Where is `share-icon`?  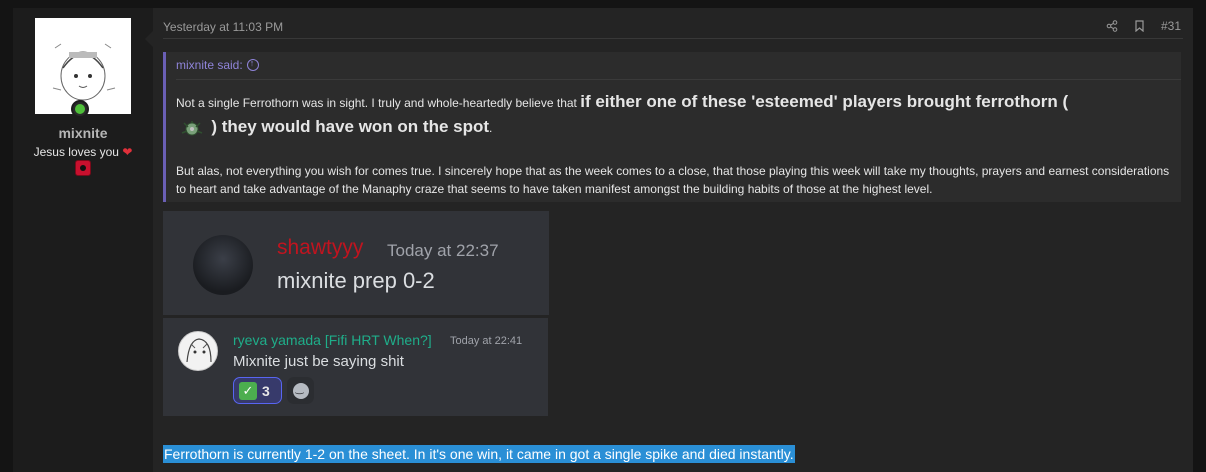 share-icon is located at coordinates (1112, 26).